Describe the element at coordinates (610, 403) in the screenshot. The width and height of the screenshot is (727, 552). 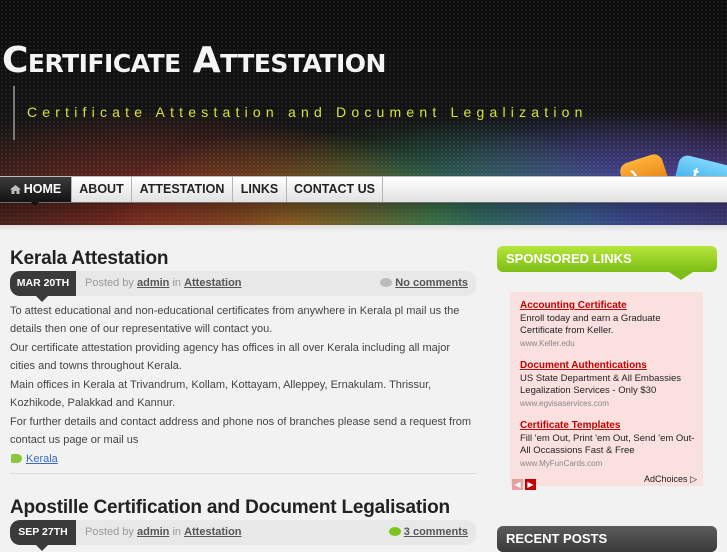
I see `ad-url: www.egvisaservices.com` at that location.